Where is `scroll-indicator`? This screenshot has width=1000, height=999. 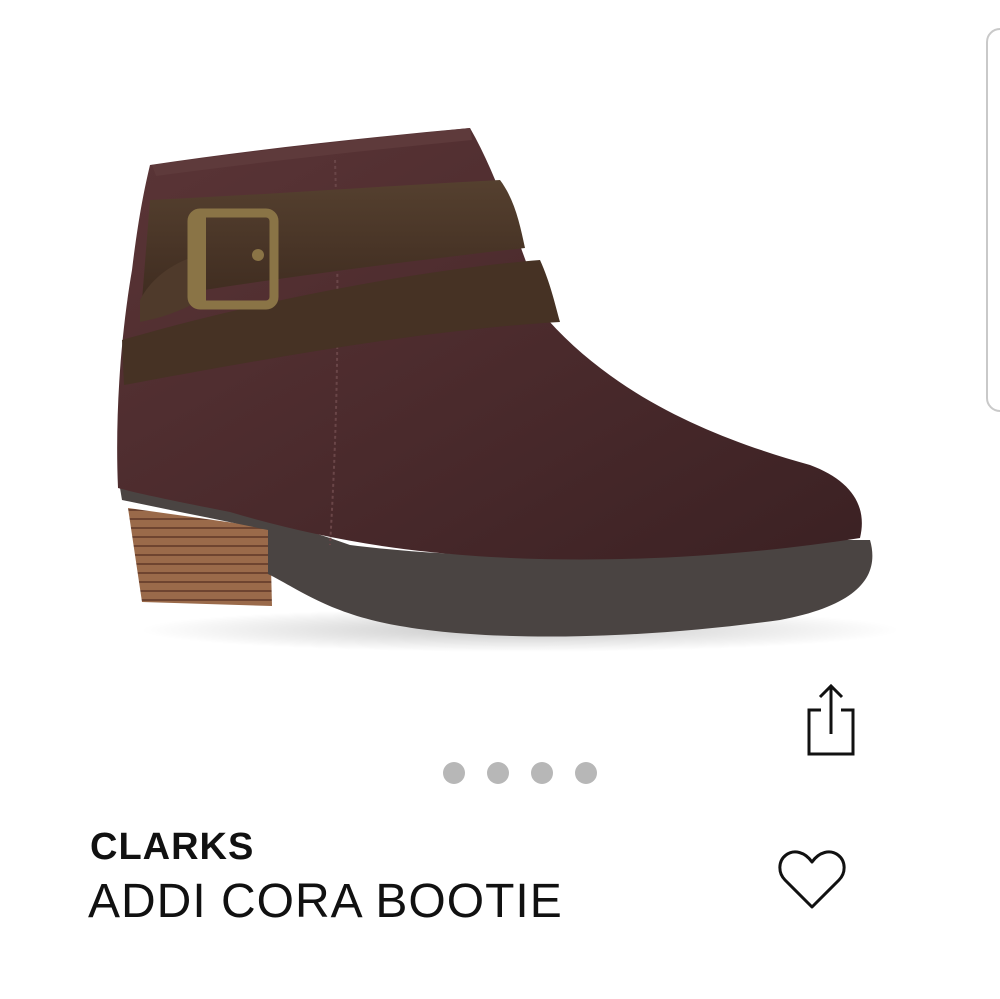
scroll-indicator is located at coordinates (993, 220).